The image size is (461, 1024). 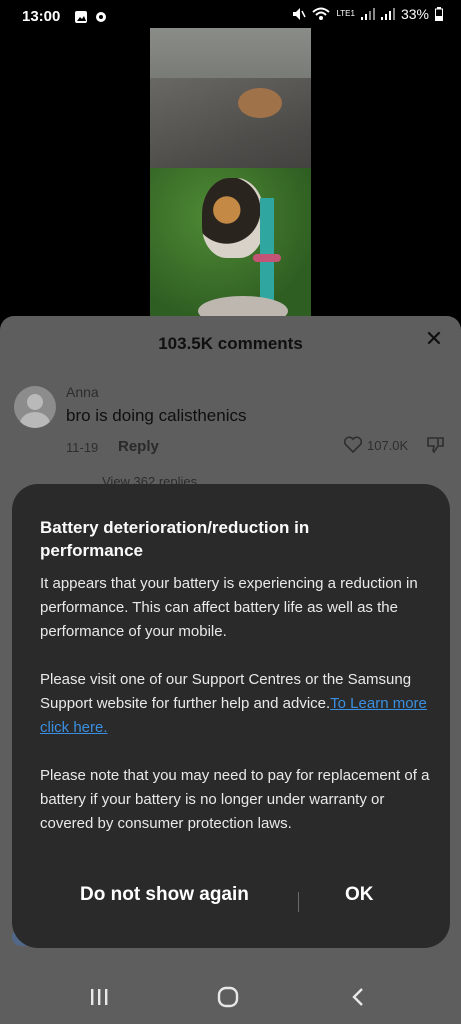 I want to click on video-pole-ring, so click(x=267, y=258).